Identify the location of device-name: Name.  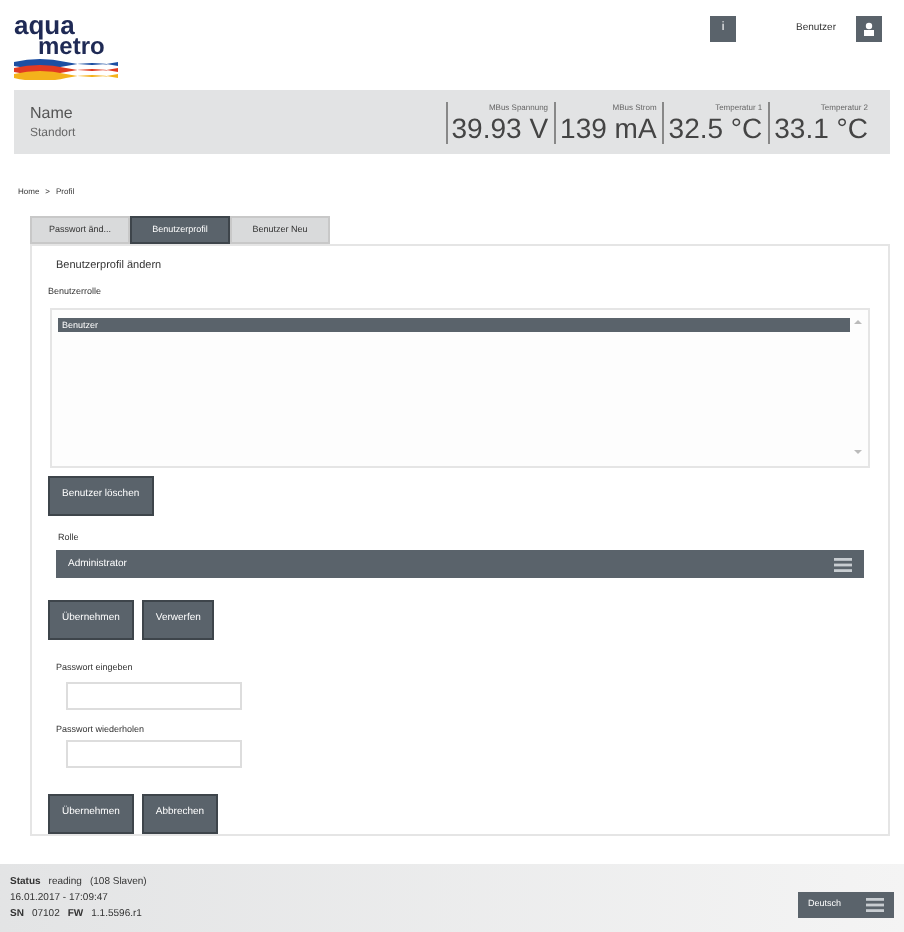
(52, 113).